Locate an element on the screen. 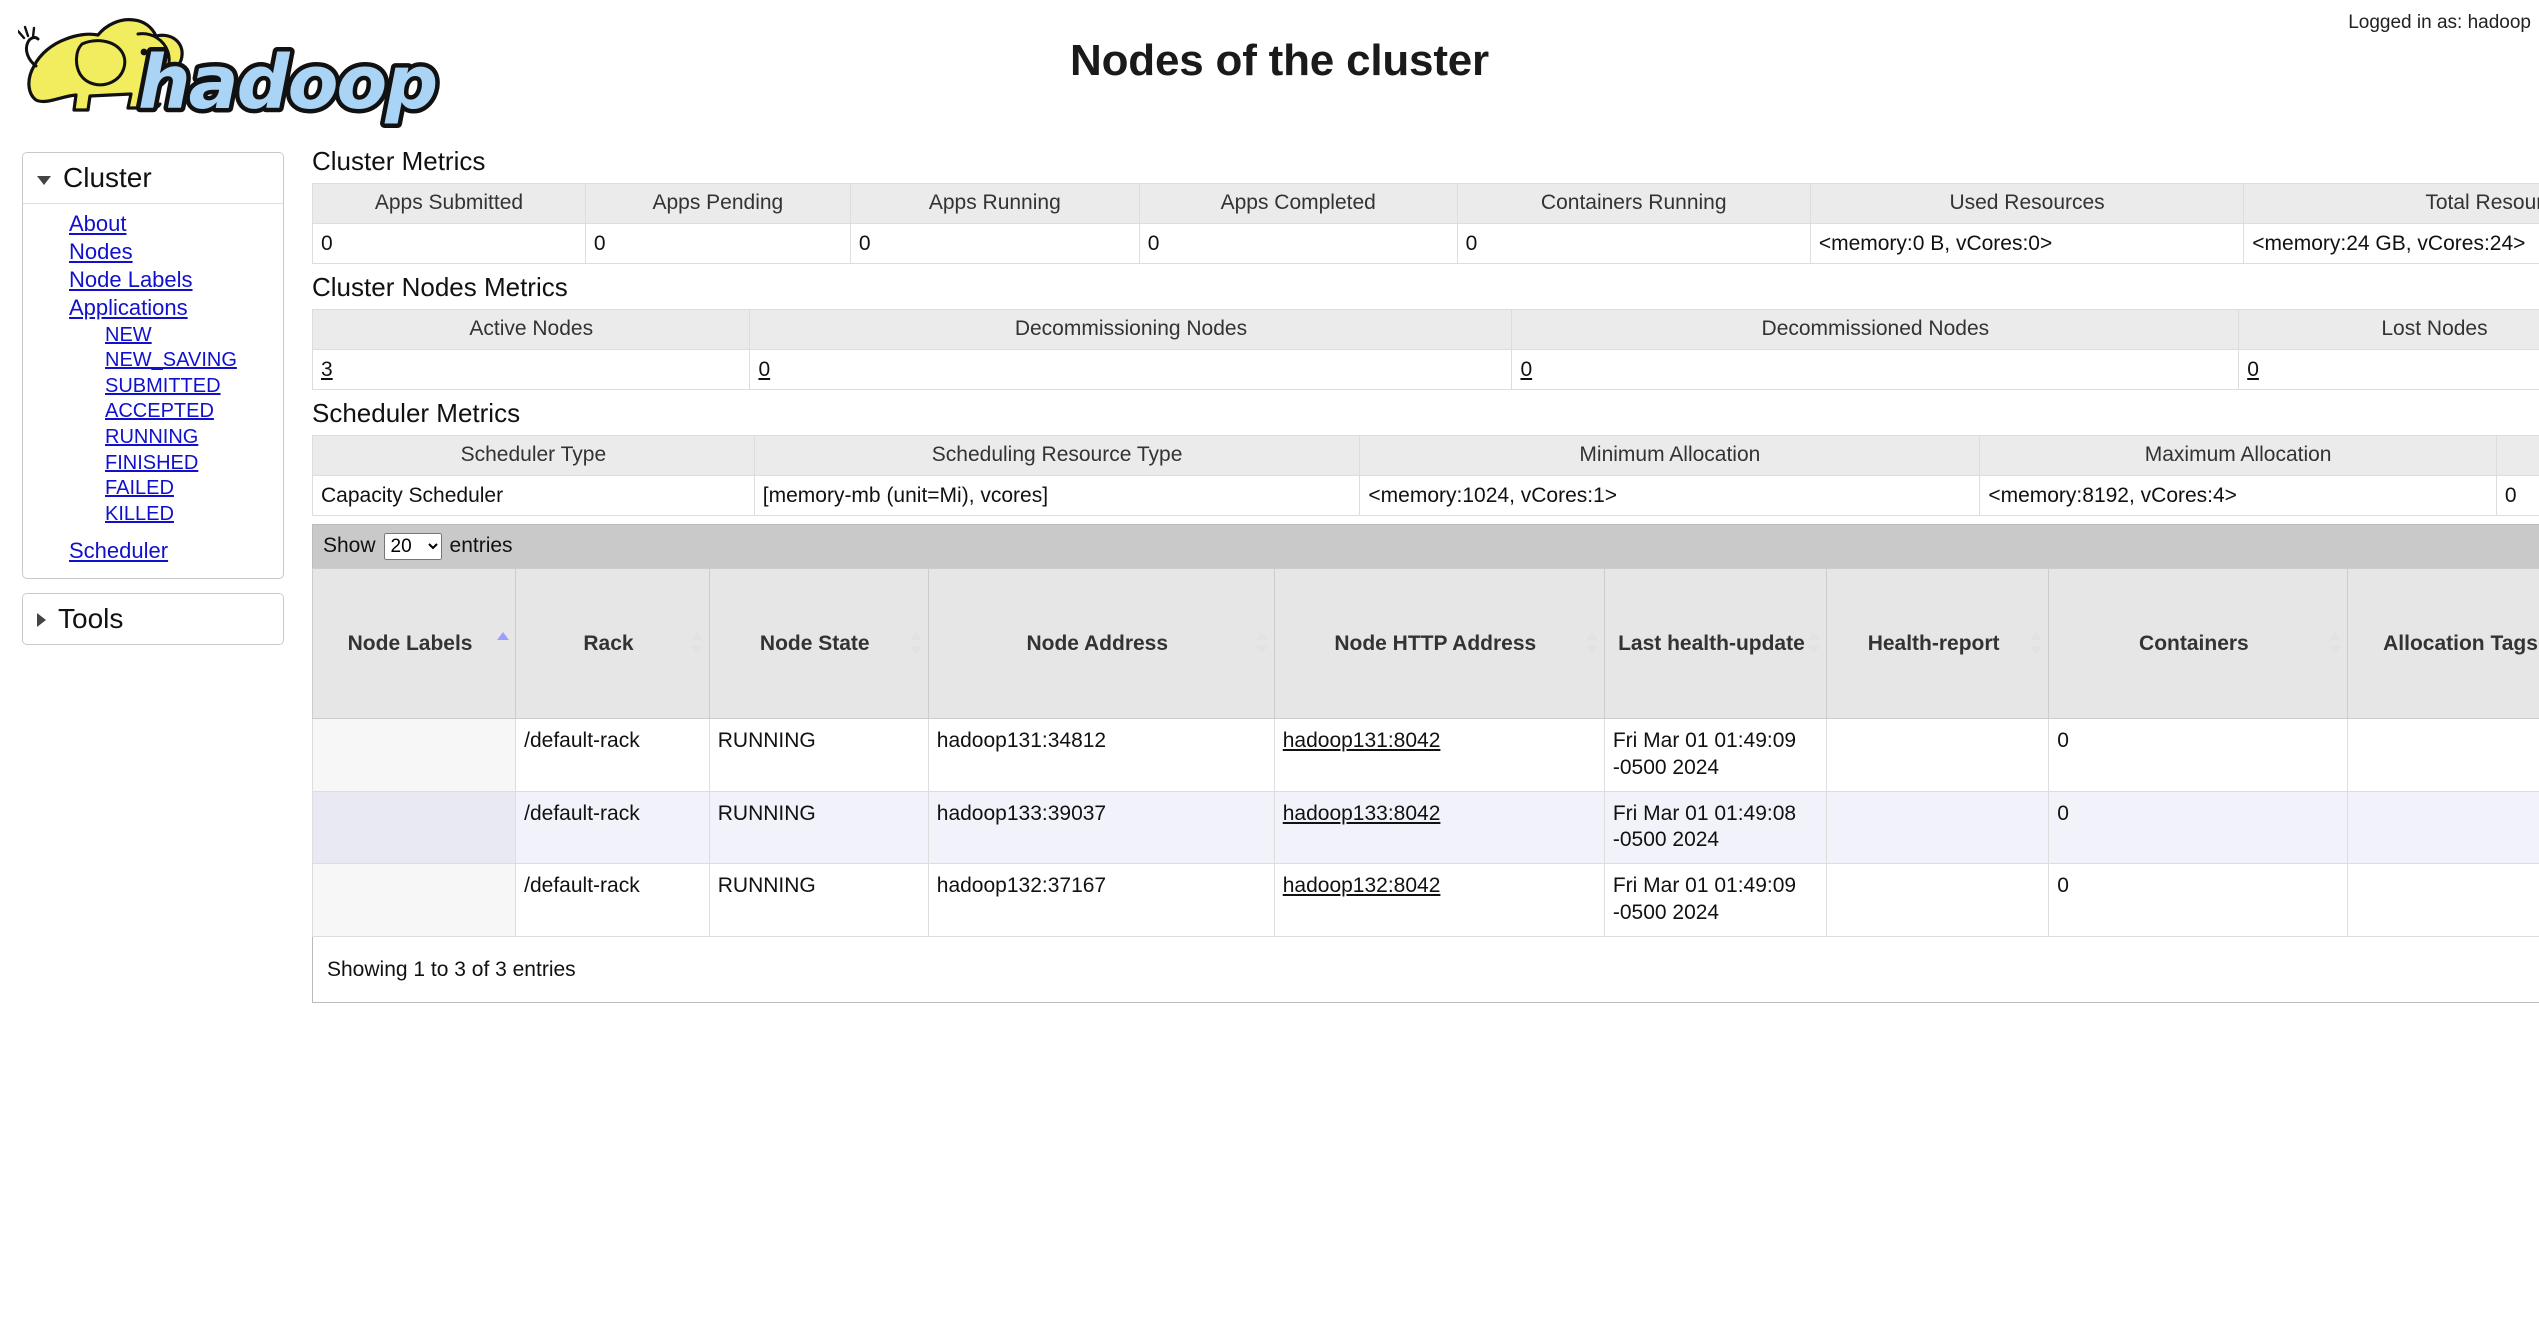  datatable-info: Showing 1 to 3 of 3 entries is located at coordinates (451, 969).